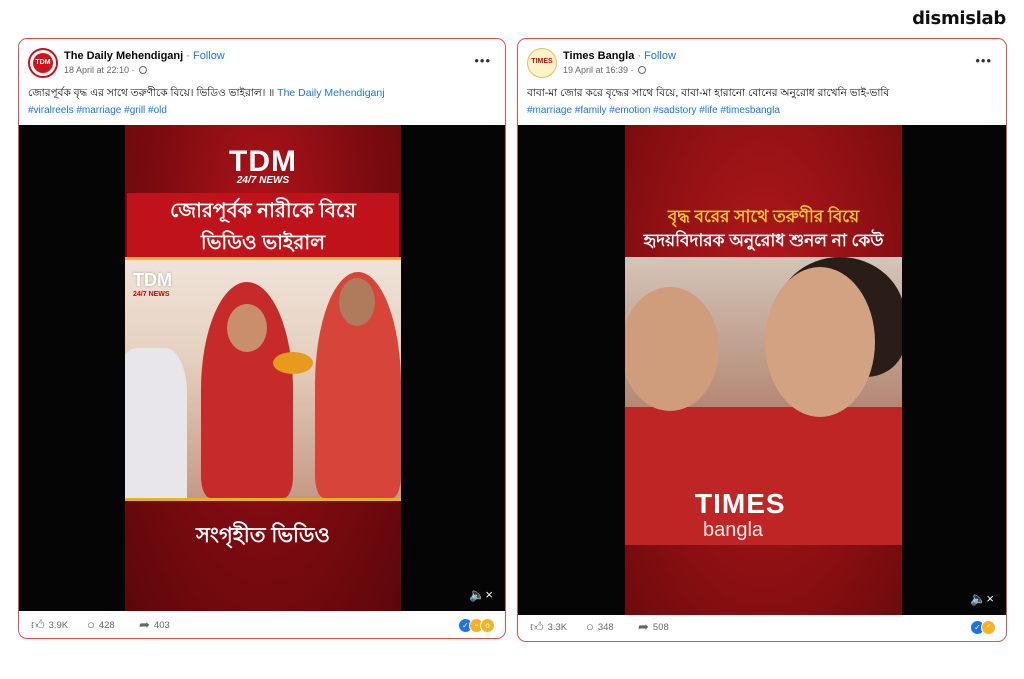 Image resolution: width=1024 pixels, height=679 pixels. What do you see at coordinates (357, 302) in the screenshot?
I see `woman-face` at bounding box center [357, 302].